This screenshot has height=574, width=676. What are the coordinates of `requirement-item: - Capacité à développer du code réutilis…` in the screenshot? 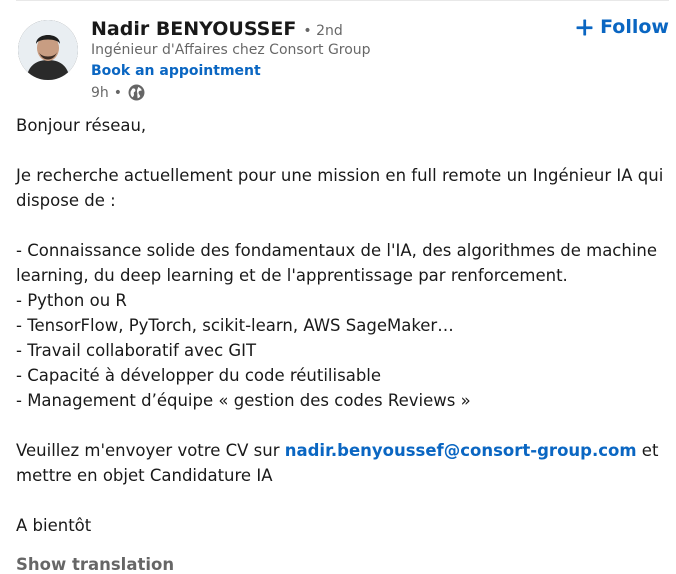 It's located at (199, 375).